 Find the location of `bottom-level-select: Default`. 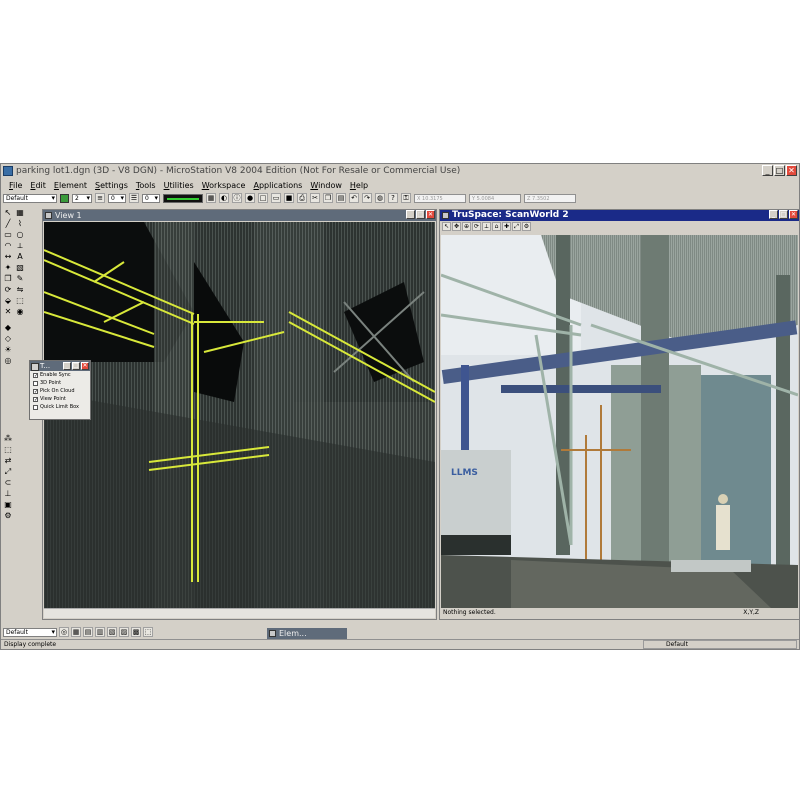

bottom-level-select: Default is located at coordinates (30, 632).